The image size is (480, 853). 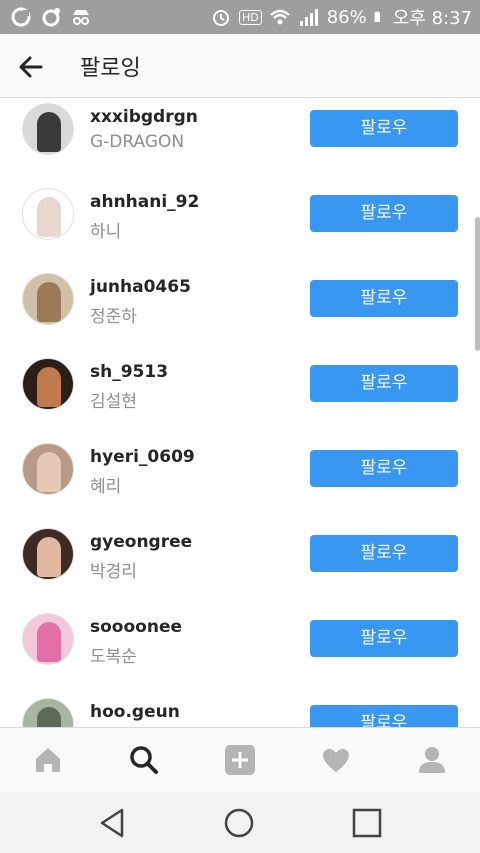 I want to click on app-header: 팔로잉, so click(x=240, y=66).